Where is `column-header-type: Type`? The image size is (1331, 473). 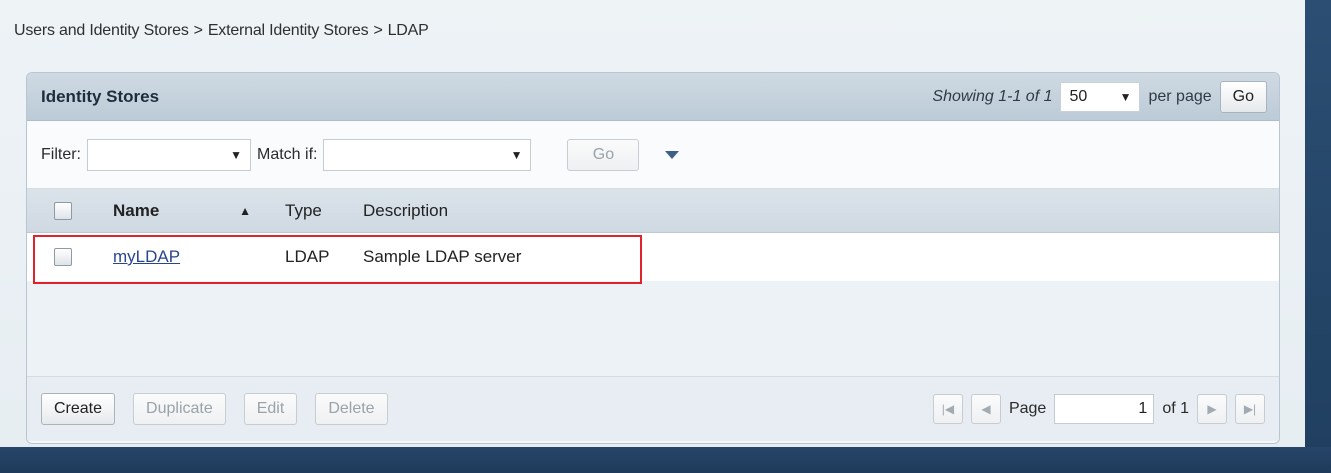
column-header-type: Type is located at coordinates (311, 211).